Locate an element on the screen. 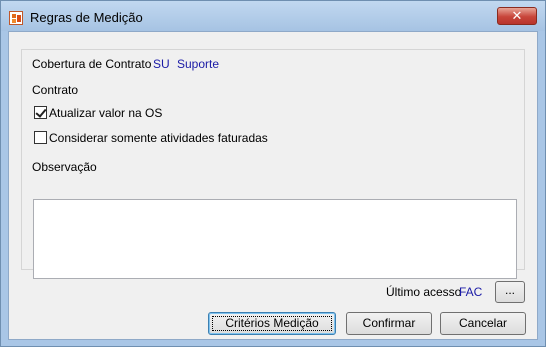  confirmar-label: Confirmar is located at coordinates (389, 323).